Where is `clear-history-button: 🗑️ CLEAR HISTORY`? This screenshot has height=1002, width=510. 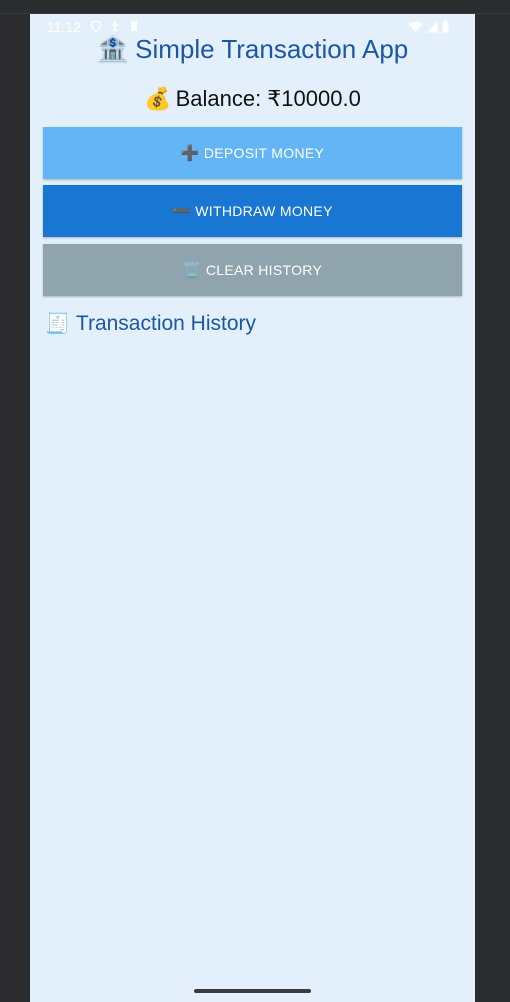
clear-history-button: 🗑️ CLEAR HISTORY is located at coordinates (252, 270).